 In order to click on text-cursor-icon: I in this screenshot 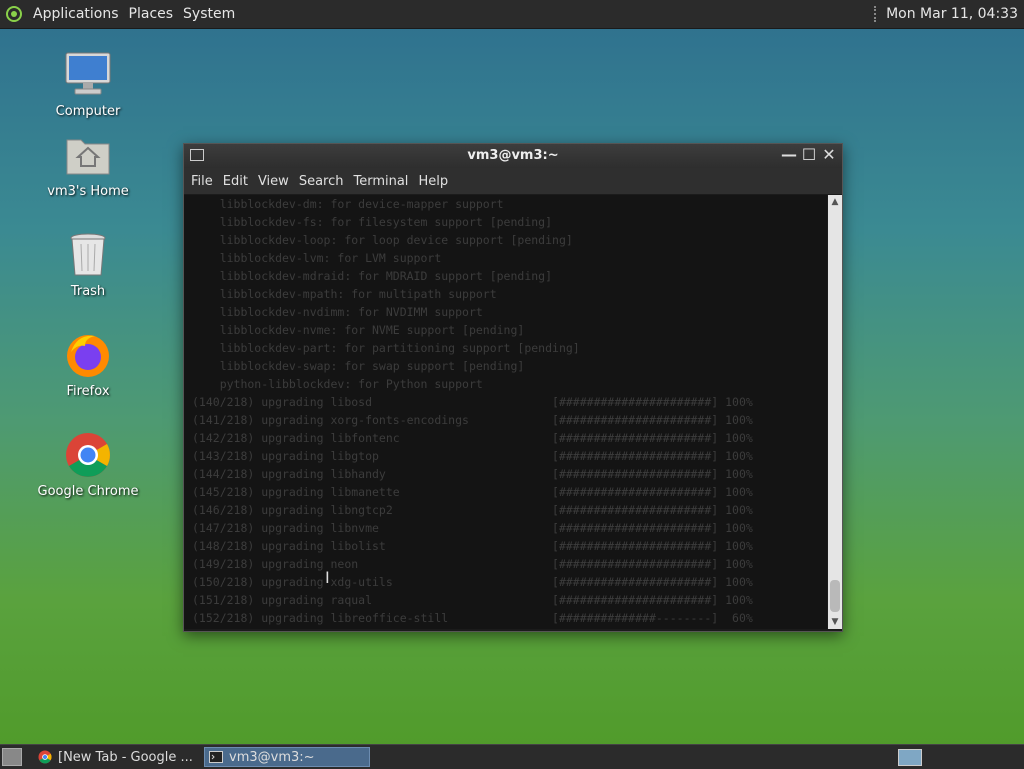, I will do `click(327, 577)`.